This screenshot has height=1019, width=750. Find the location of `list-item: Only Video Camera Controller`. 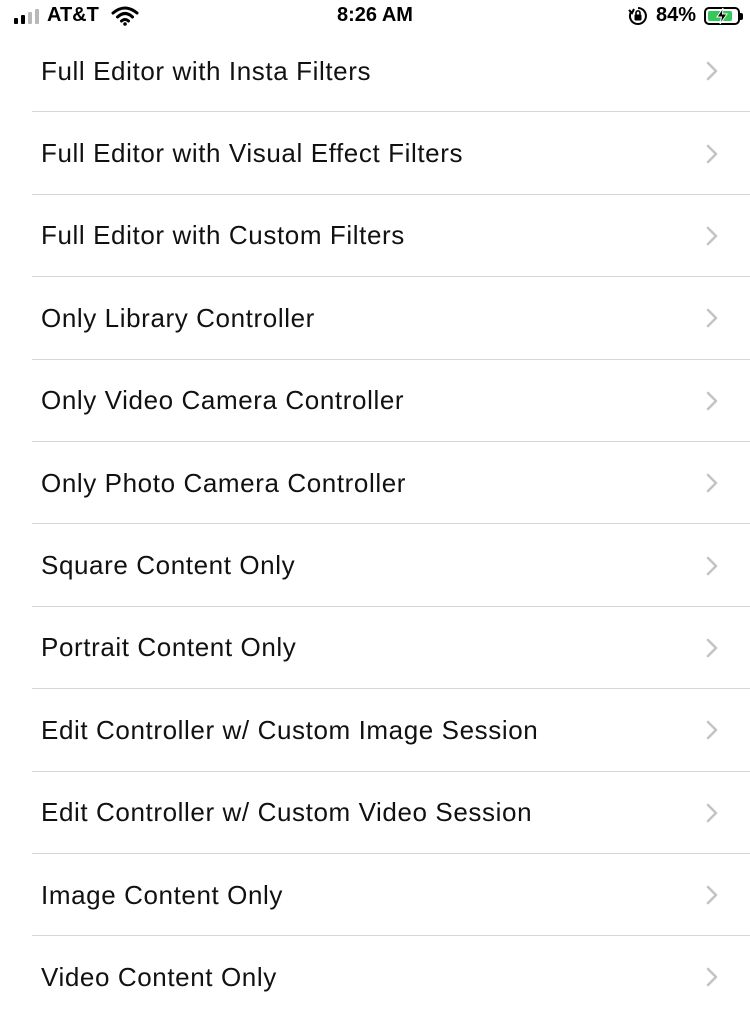

list-item: Only Video Camera Controller is located at coordinates (375, 401).